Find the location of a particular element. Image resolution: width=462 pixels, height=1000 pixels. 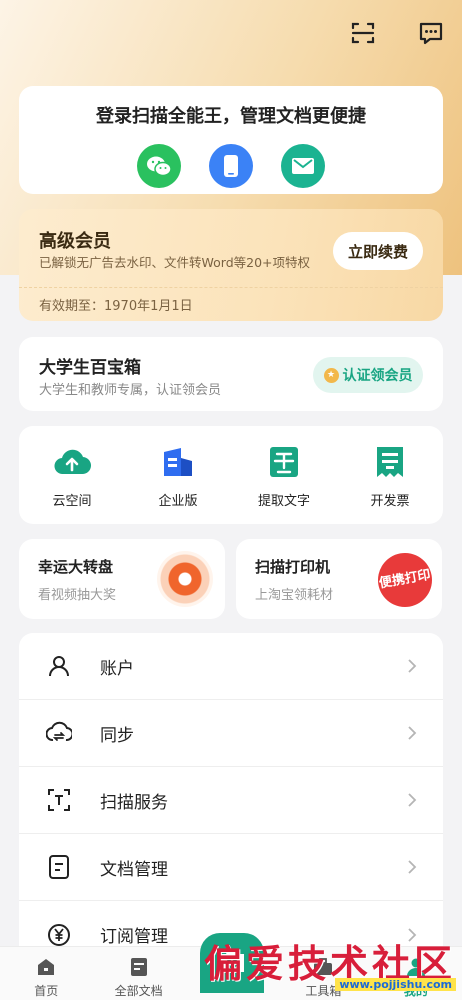

scan-frame-icon is located at coordinates (59, 800).